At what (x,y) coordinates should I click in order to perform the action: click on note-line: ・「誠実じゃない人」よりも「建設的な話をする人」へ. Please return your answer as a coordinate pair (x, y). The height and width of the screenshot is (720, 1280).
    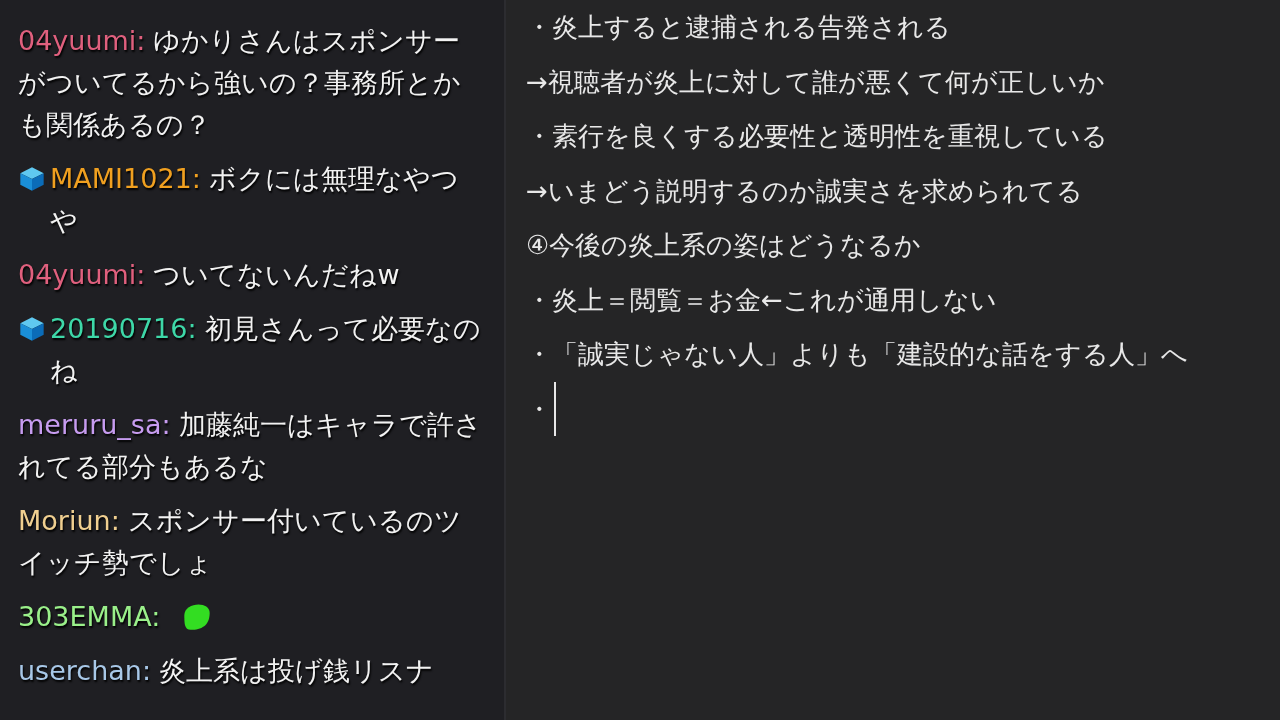
    Looking at the image, I should click on (857, 354).